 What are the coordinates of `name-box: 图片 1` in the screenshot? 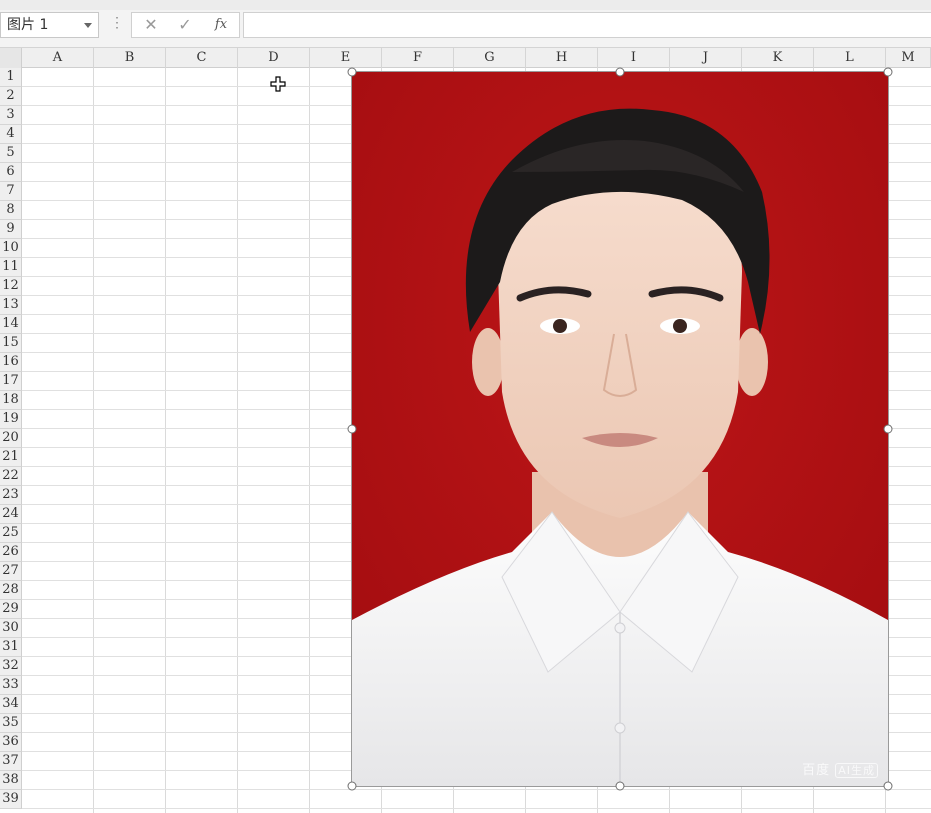 It's located at (49, 25).